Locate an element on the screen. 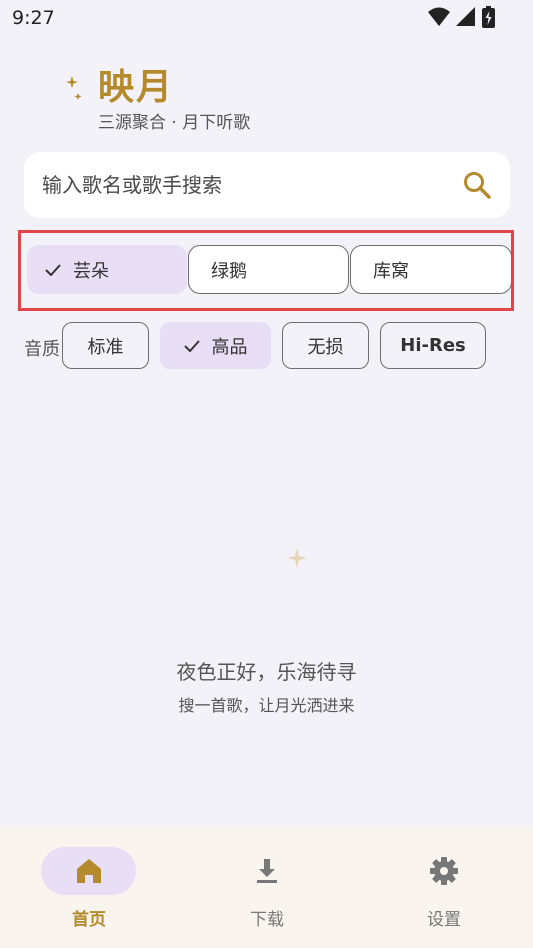 This screenshot has width=533, height=948. home-icon is located at coordinates (89, 871).